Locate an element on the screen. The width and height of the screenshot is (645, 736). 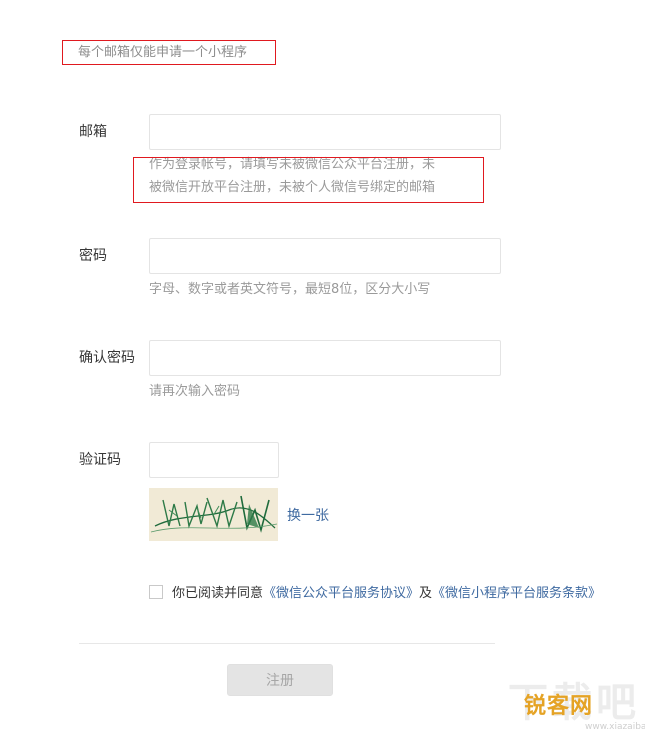
email-input is located at coordinates (325, 132).